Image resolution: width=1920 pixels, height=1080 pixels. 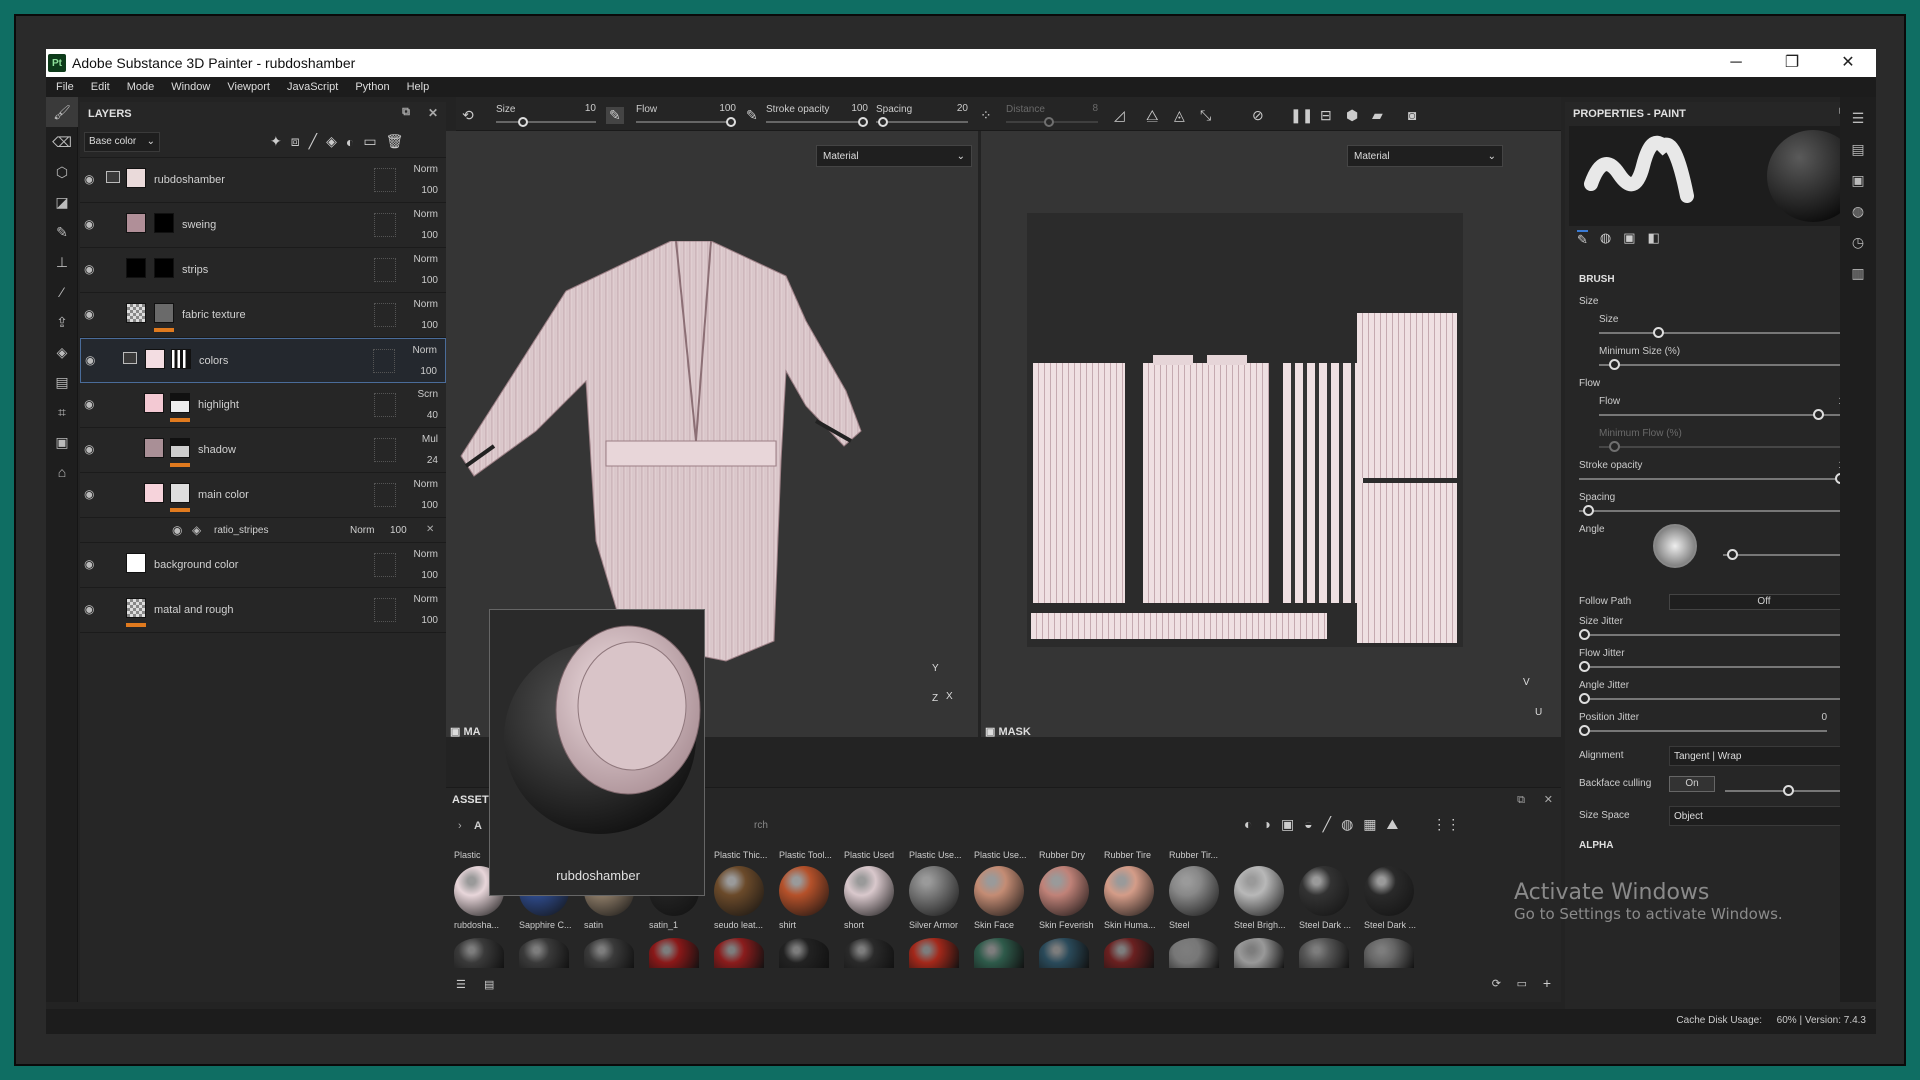 I want to click on filter-smart-materials-icon: ◑, so click(x=1266, y=824).